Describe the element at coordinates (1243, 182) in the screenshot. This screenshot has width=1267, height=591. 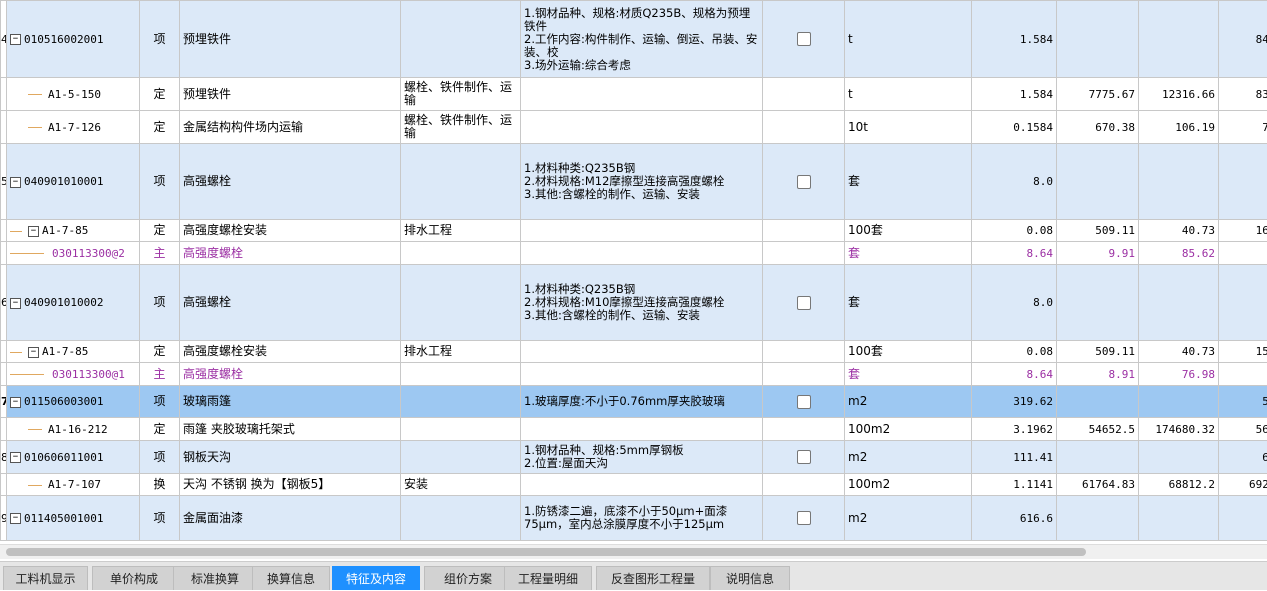
I see `composite-price-cell: 16.49` at that location.